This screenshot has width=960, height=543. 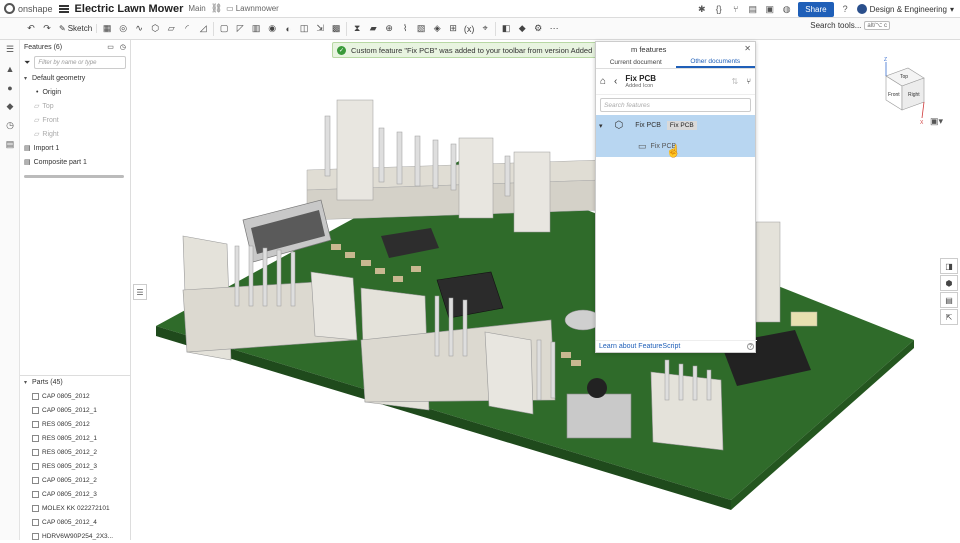 What do you see at coordinates (522, 29) in the screenshot?
I see `render-icon: ◆` at bounding box center [522, 29].